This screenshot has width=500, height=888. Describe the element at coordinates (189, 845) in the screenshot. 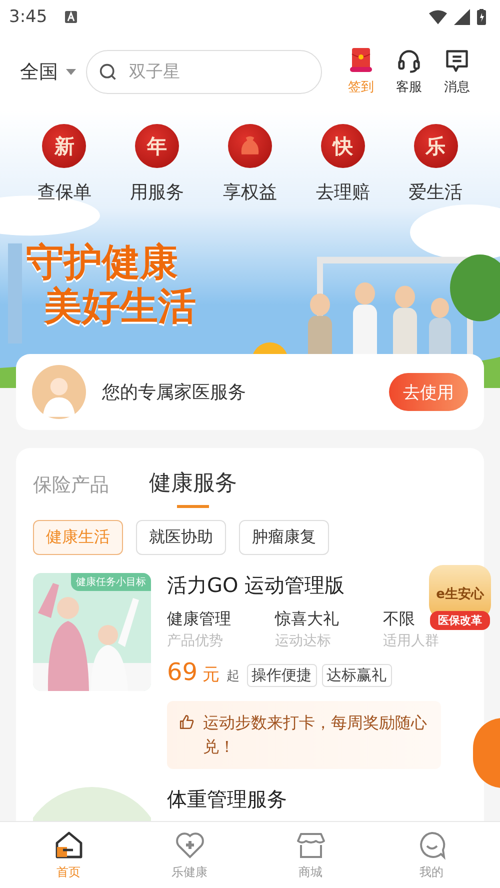

I see `heart-plus-icon` at that location.